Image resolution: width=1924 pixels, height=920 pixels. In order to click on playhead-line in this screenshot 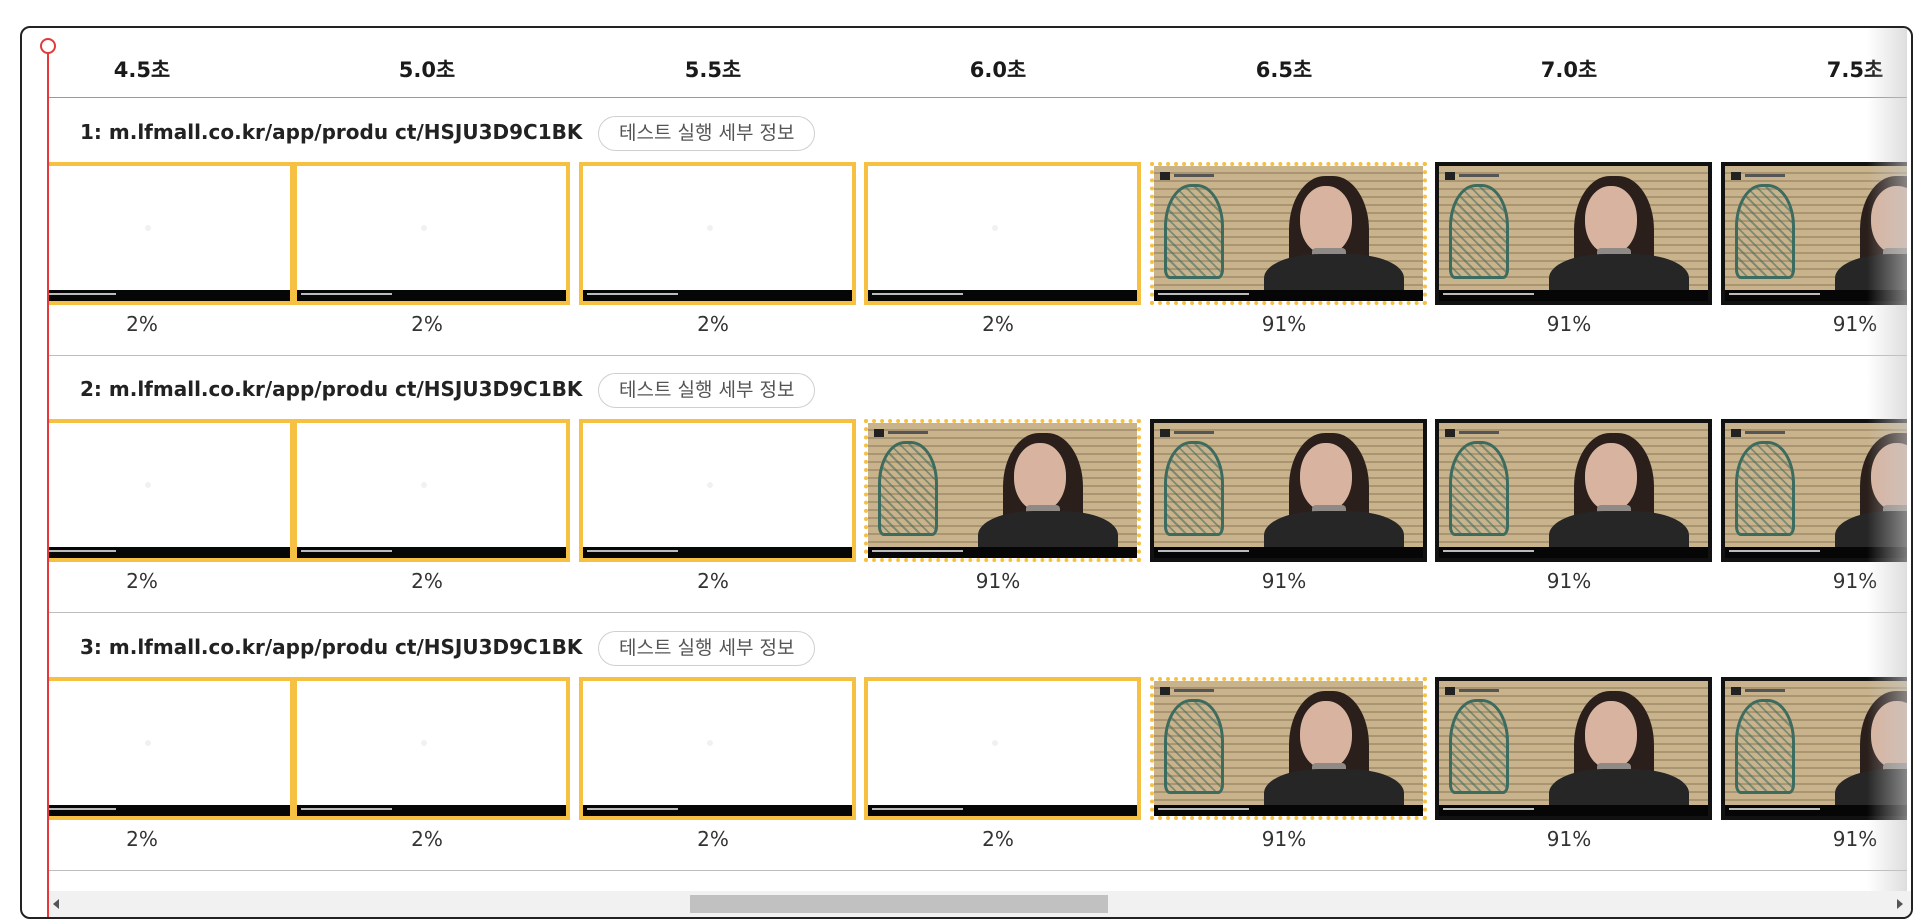, I will do `click(48, 481)`.